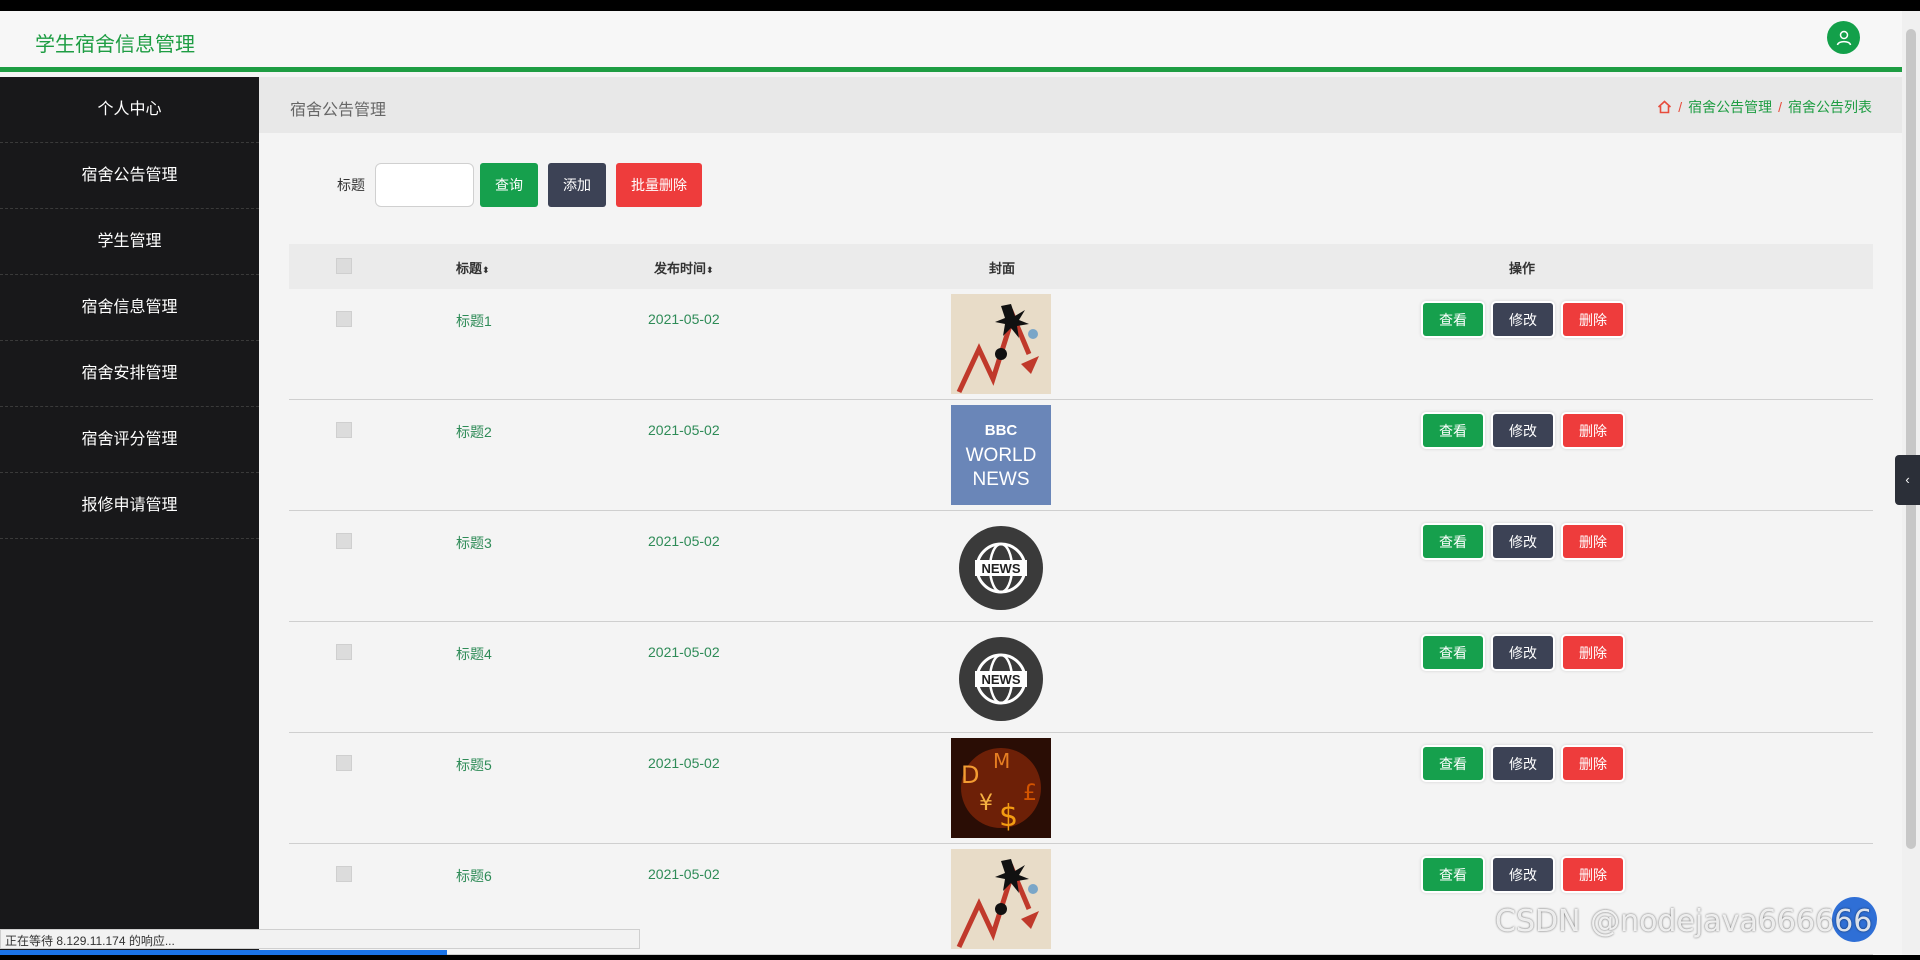  I want to click on sidebar-item-repair-request-management: 报修申请管理, so click(129, 506).